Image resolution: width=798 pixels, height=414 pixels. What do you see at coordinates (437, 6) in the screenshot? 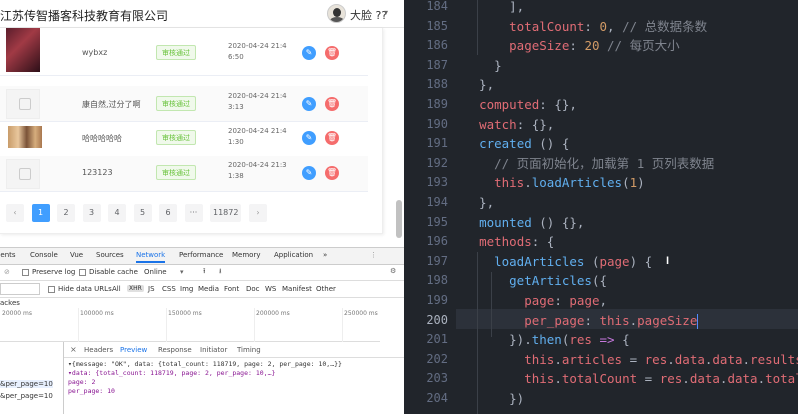
I see `line-number: 184` at bounding box center [437, 6].